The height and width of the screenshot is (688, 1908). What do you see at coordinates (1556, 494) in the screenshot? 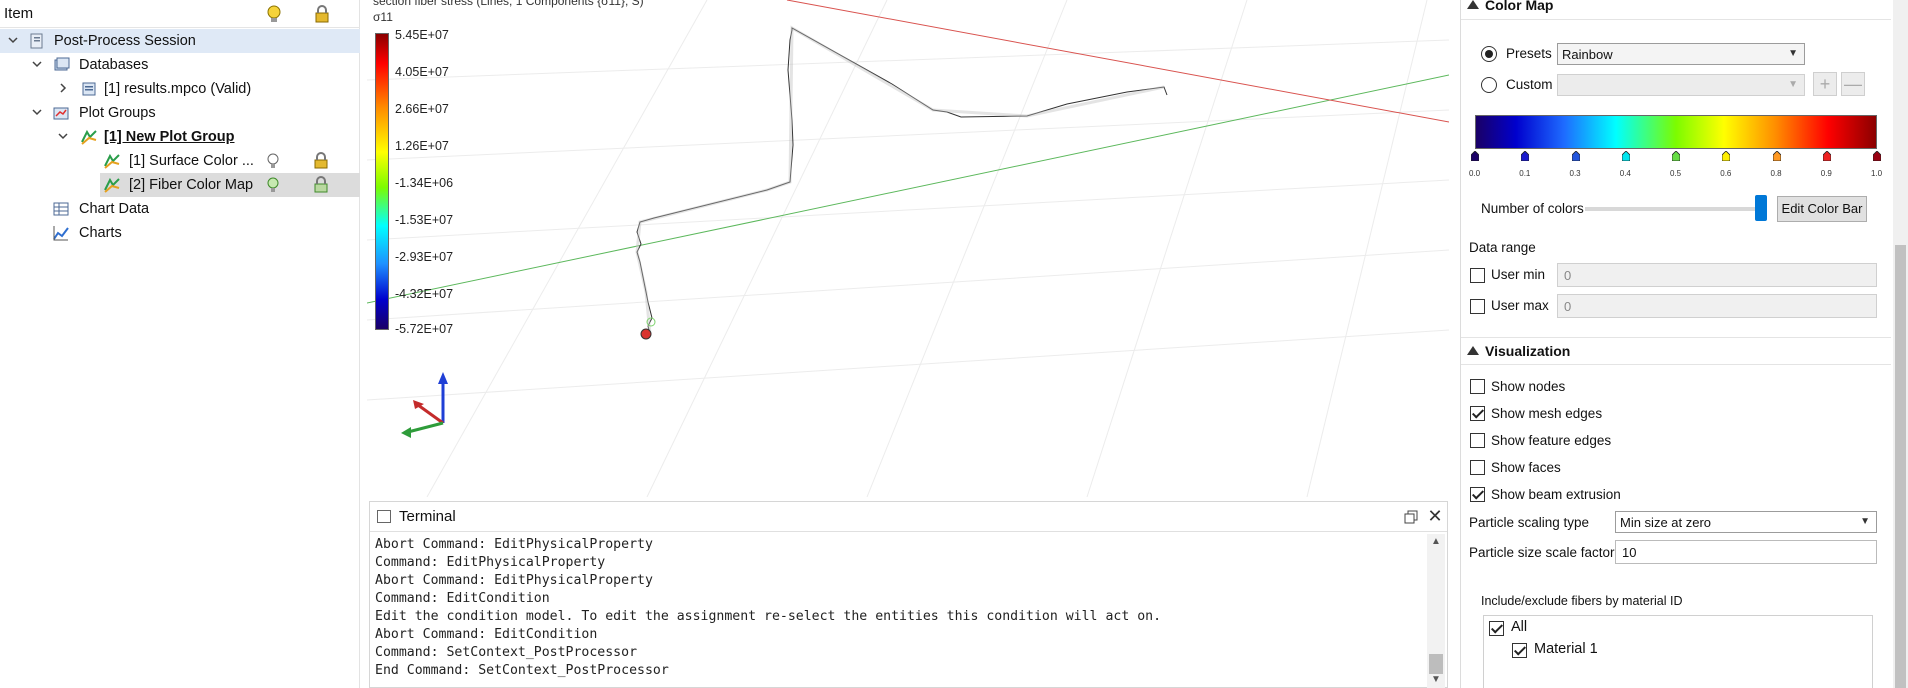
I see `show-beam-extrusion-label: Show beam extrusion` at bounding box center [1556, 494].